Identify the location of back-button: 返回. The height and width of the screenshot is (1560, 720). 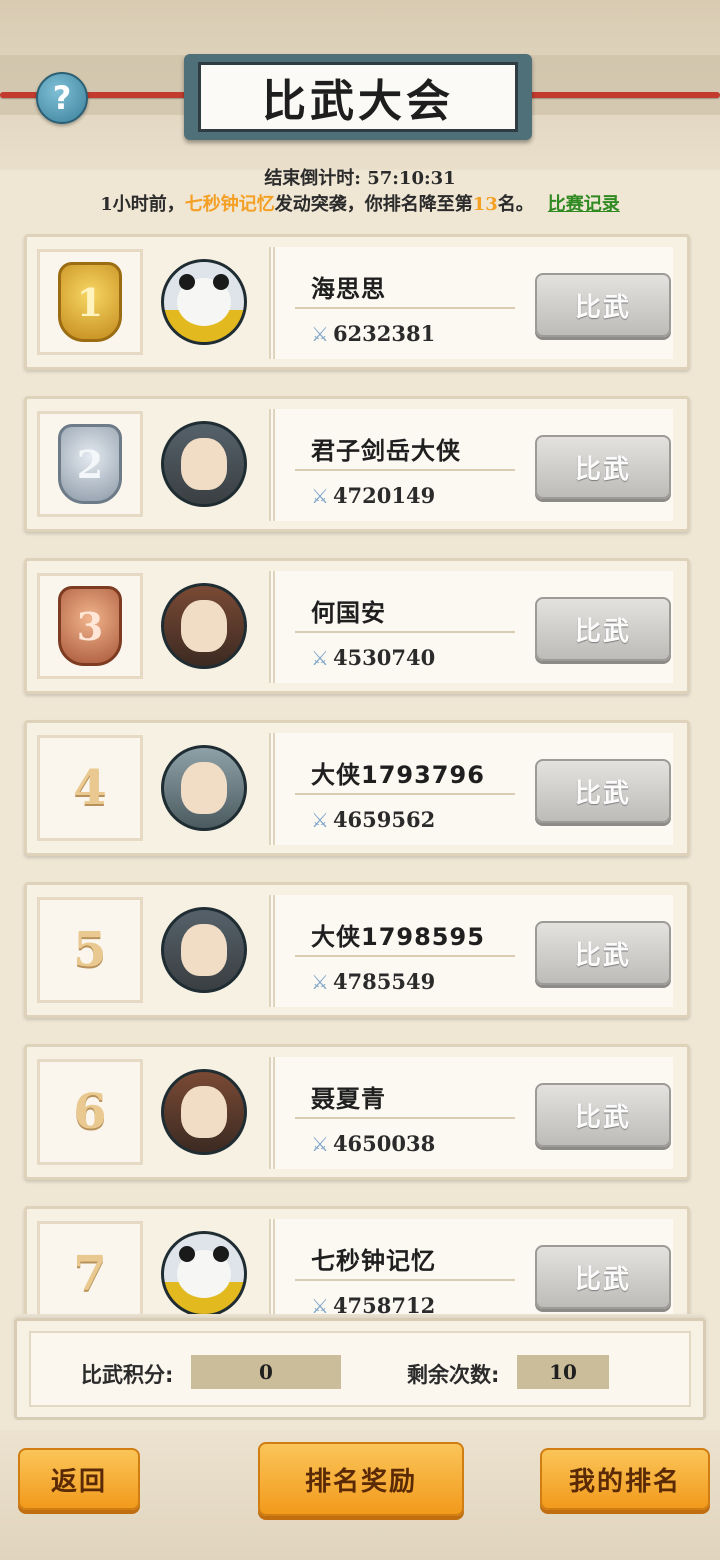
(79, 1479).